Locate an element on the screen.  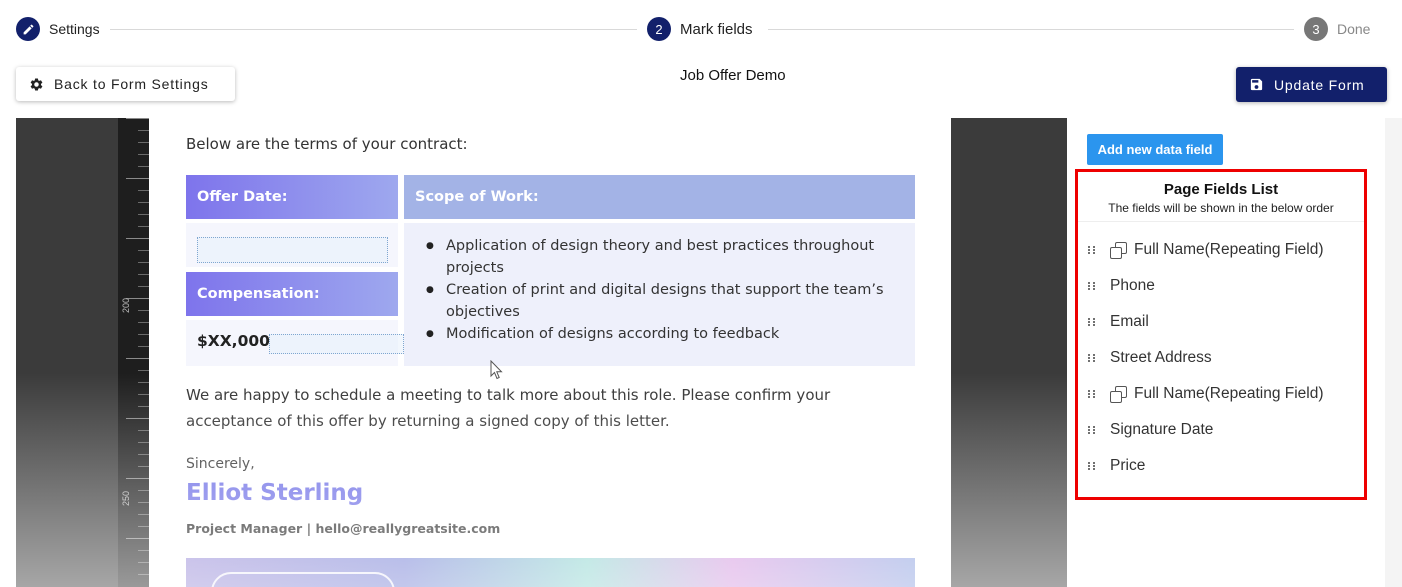
step-done: 3 Done is located at coordinates (1337, 29).